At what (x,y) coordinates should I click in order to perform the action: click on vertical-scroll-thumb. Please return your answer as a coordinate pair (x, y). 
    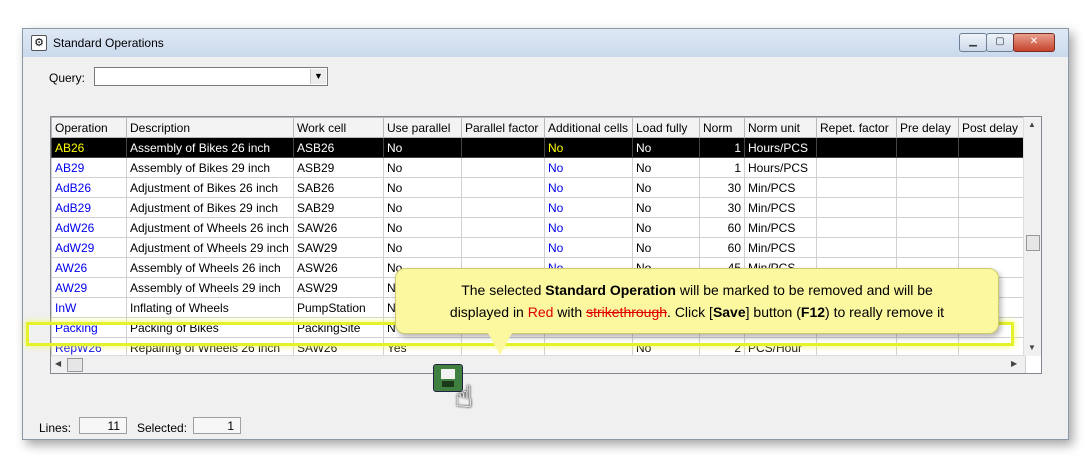
    Looking at the image, I should click on (1033, 243).